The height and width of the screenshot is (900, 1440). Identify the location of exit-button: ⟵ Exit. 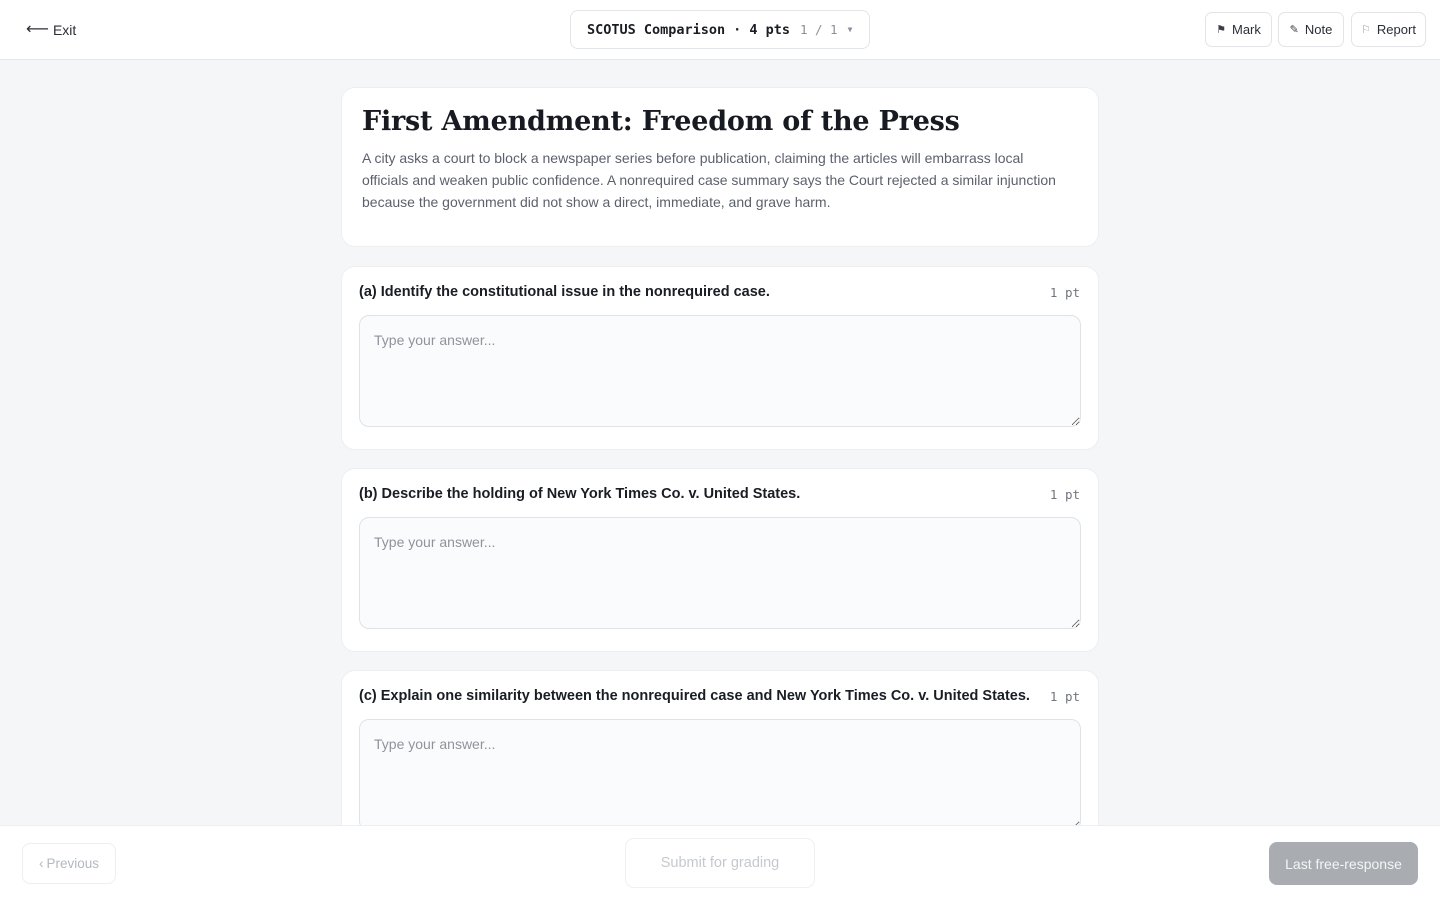
(51, 30).